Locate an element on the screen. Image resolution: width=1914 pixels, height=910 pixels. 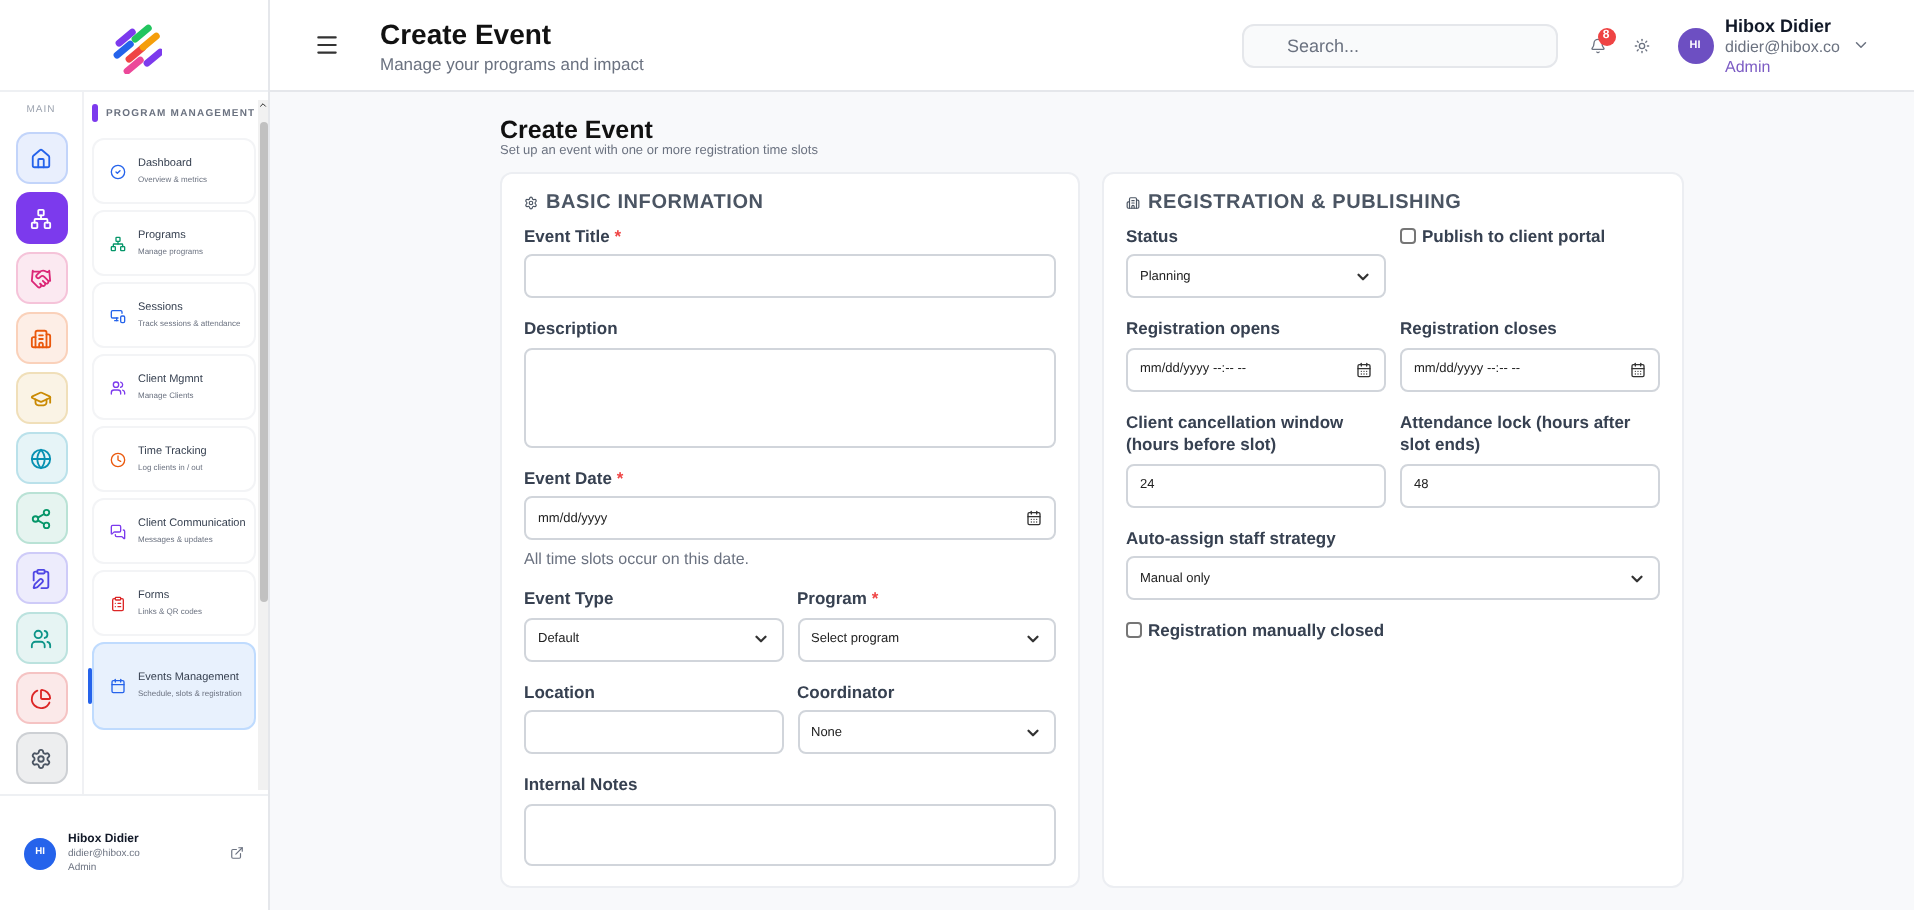
field-label: Registration closes is located at coordinates (1479, 330).